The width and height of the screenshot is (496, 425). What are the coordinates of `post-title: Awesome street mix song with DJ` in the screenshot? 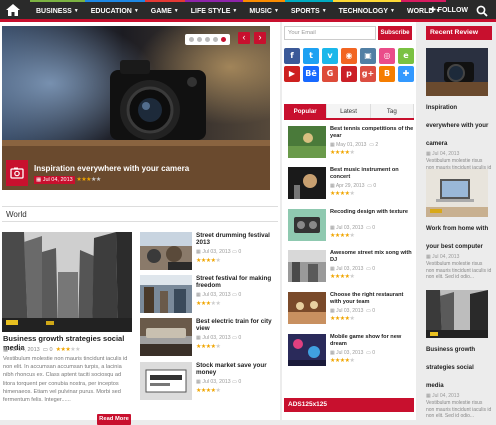 It's located at (372, 257).